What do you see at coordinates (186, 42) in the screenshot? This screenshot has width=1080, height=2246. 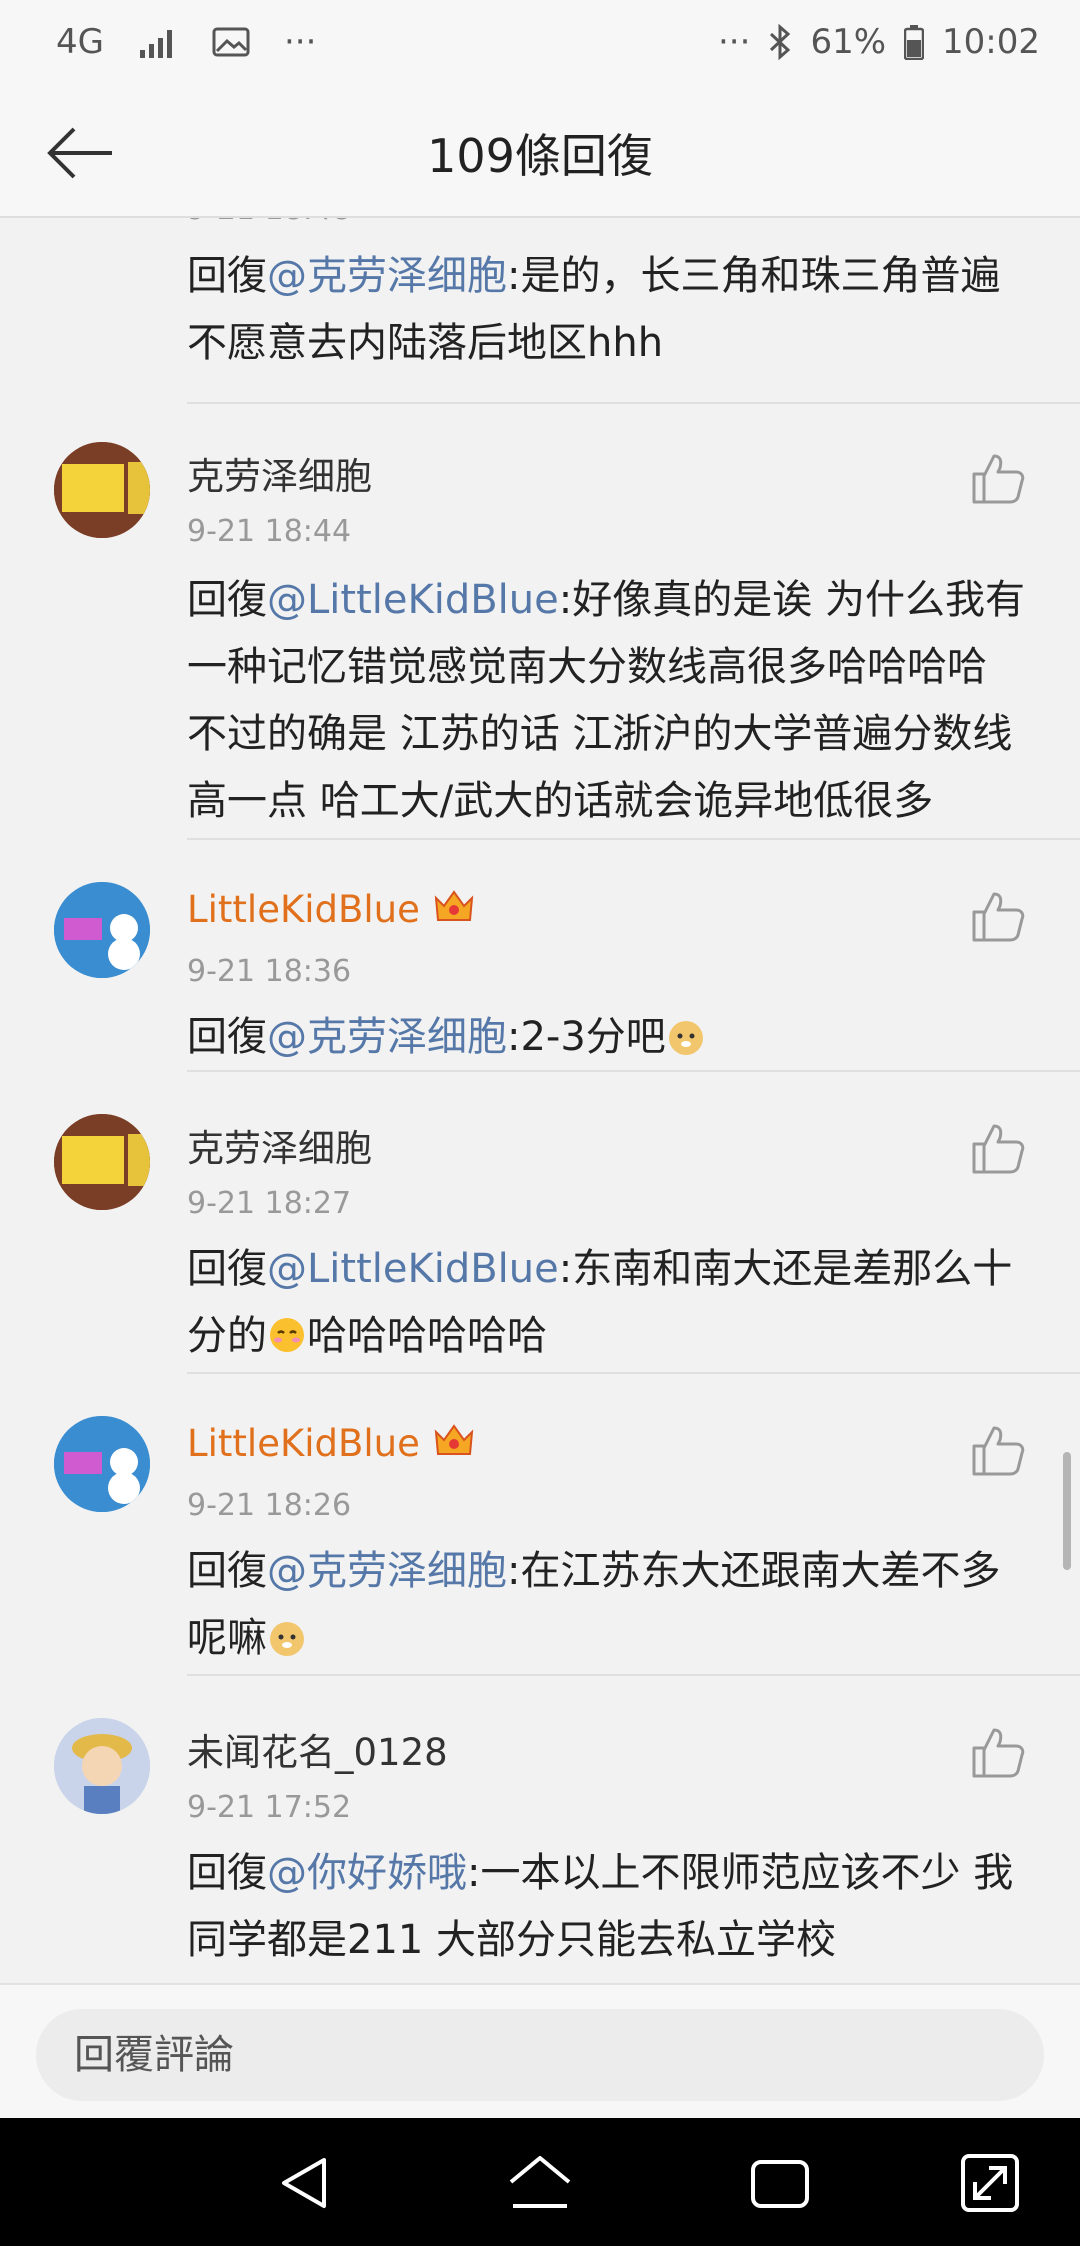 I see `status-left: 4G ···` at bounding box center [186, 42].